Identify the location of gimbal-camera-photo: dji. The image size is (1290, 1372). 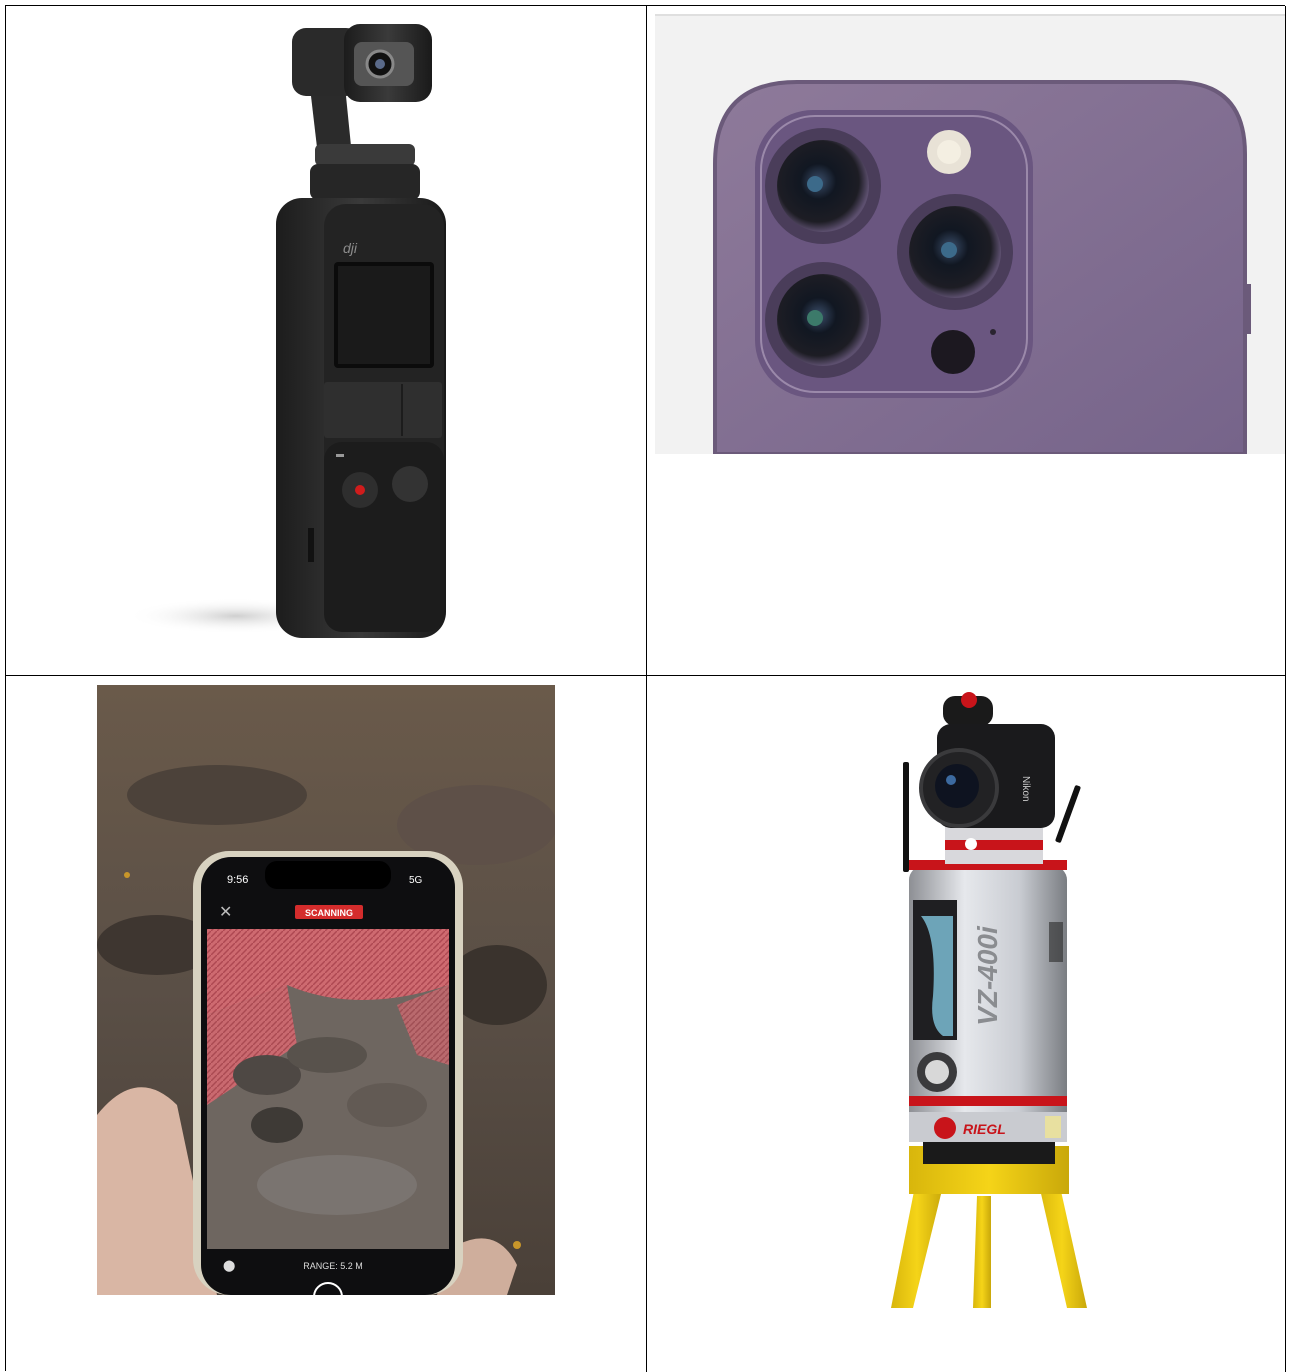
(286, 331).